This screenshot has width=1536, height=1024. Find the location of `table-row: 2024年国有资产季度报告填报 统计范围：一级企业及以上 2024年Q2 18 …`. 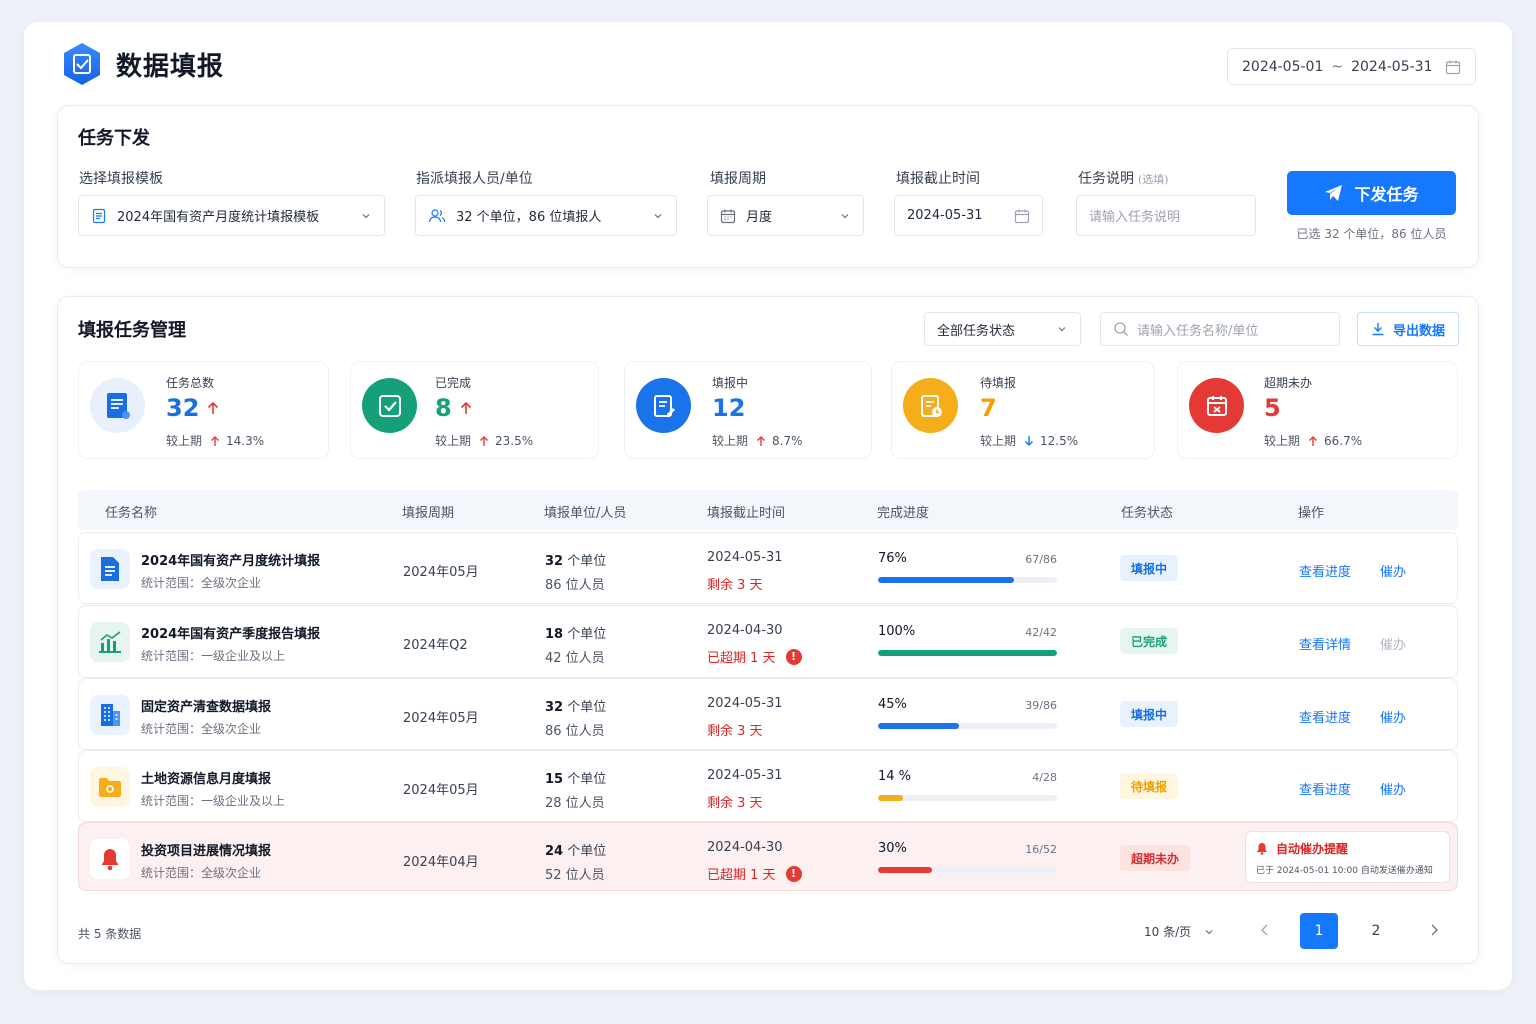

table-row: 2024年国有资产季度报告填报 统计范围：一级企业及以上 2024年Q2 18 … is located at coordinates (768, 641).